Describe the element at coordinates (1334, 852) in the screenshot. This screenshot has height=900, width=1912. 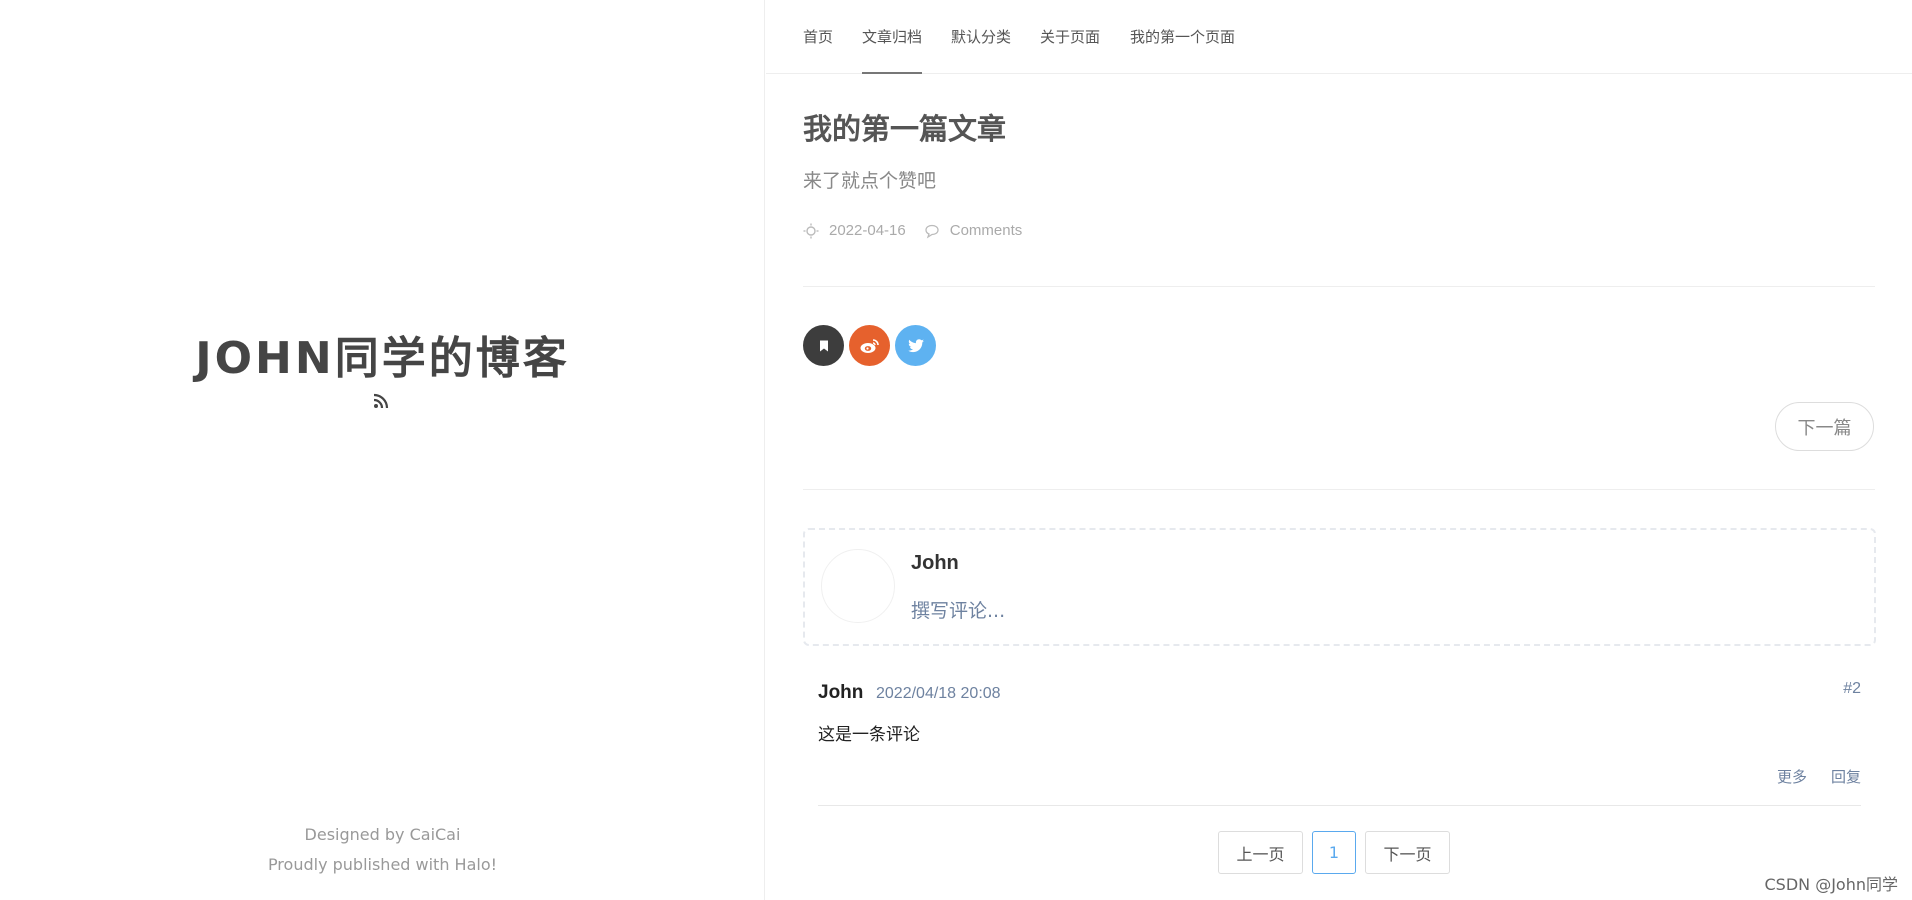
I see `page-number-button: 1` at that location.